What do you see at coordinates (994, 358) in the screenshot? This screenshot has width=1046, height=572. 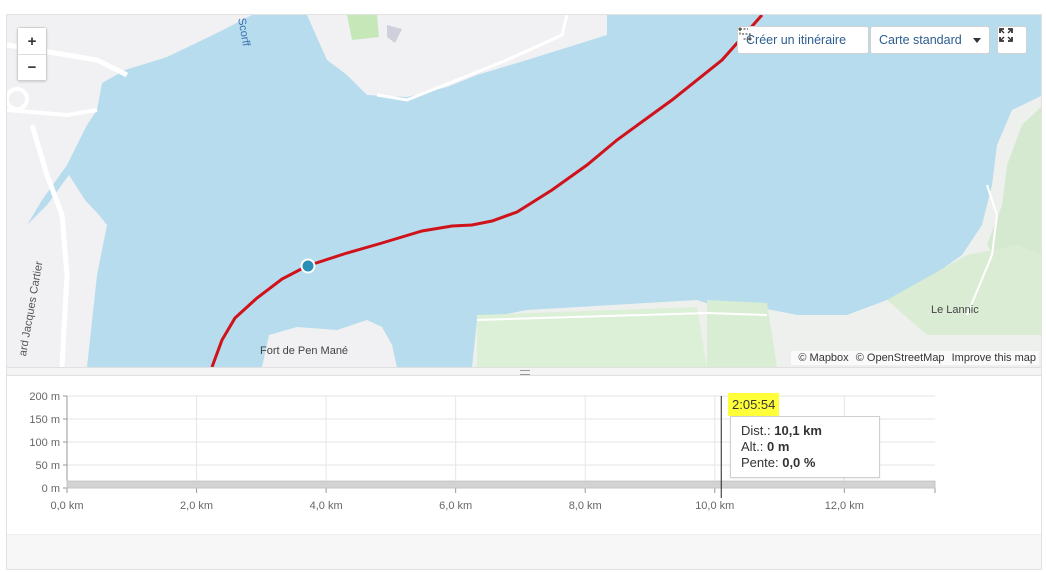 I see `improve-map-link: Improve this map` at bounding box center [994, 358].